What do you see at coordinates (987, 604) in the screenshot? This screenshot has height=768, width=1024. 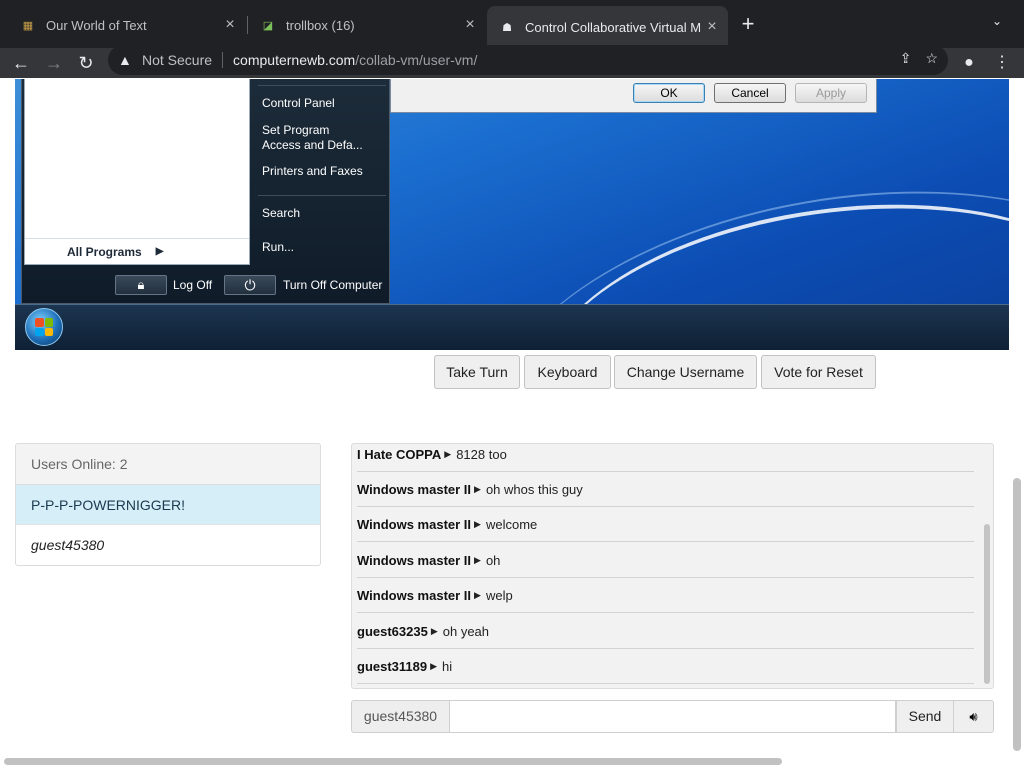 I see `chat-scrollbar` at bounding box center [987, 604].